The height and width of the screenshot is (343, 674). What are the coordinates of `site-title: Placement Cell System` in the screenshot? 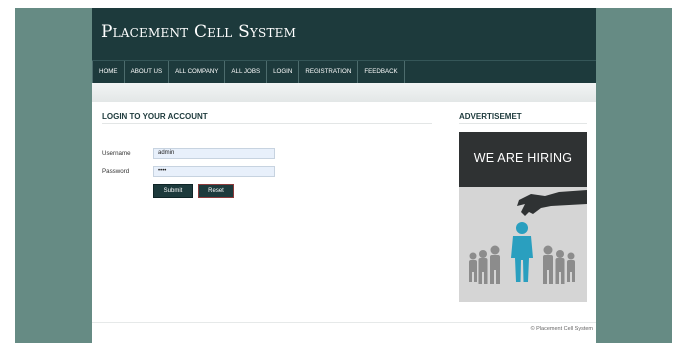 It's located at (199, 32).